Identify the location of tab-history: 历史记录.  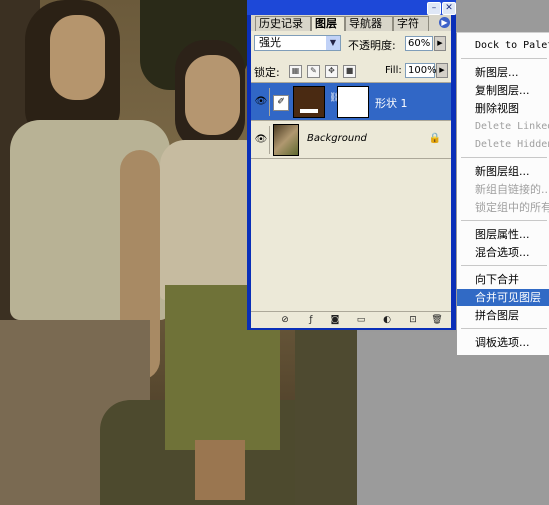
(283, 23).